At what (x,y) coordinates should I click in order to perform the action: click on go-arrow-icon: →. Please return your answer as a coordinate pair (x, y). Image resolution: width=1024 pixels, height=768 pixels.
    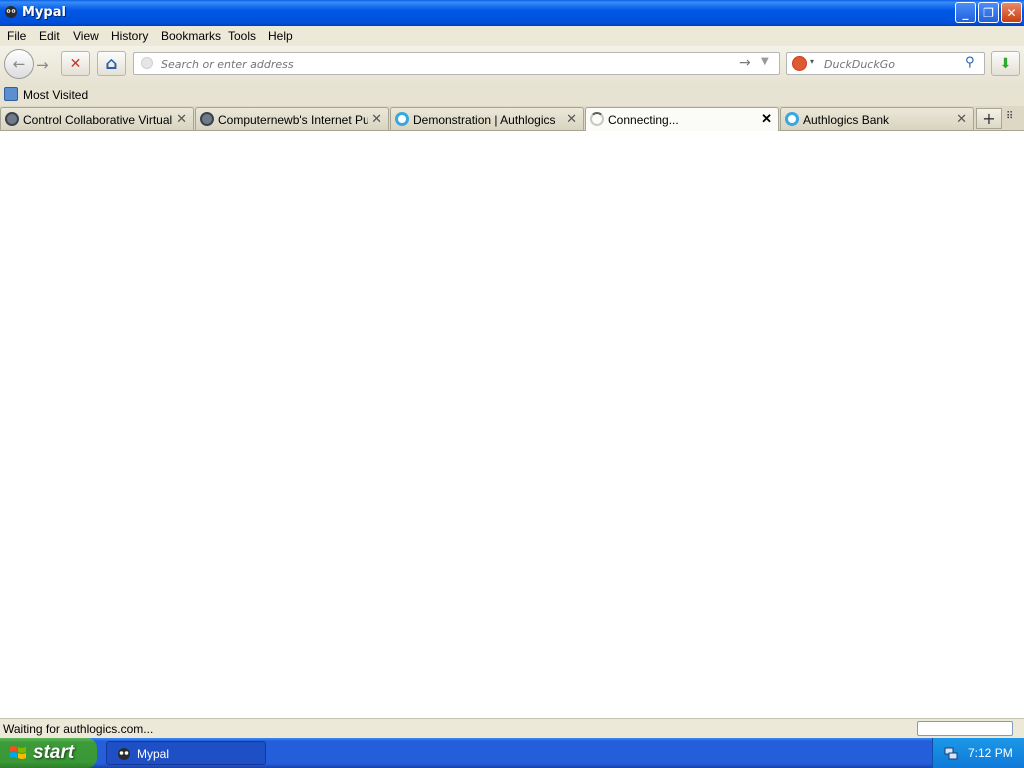
    Looking at the image, I should click on (745, 63).